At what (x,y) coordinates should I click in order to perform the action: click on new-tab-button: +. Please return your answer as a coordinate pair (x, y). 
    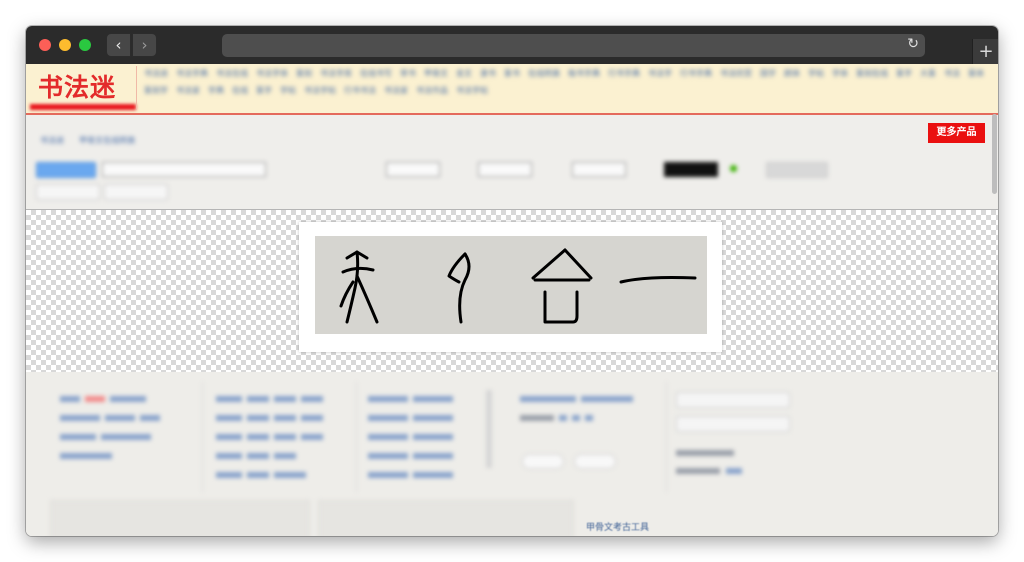
    Looking at the image, I should click on (985, 51).